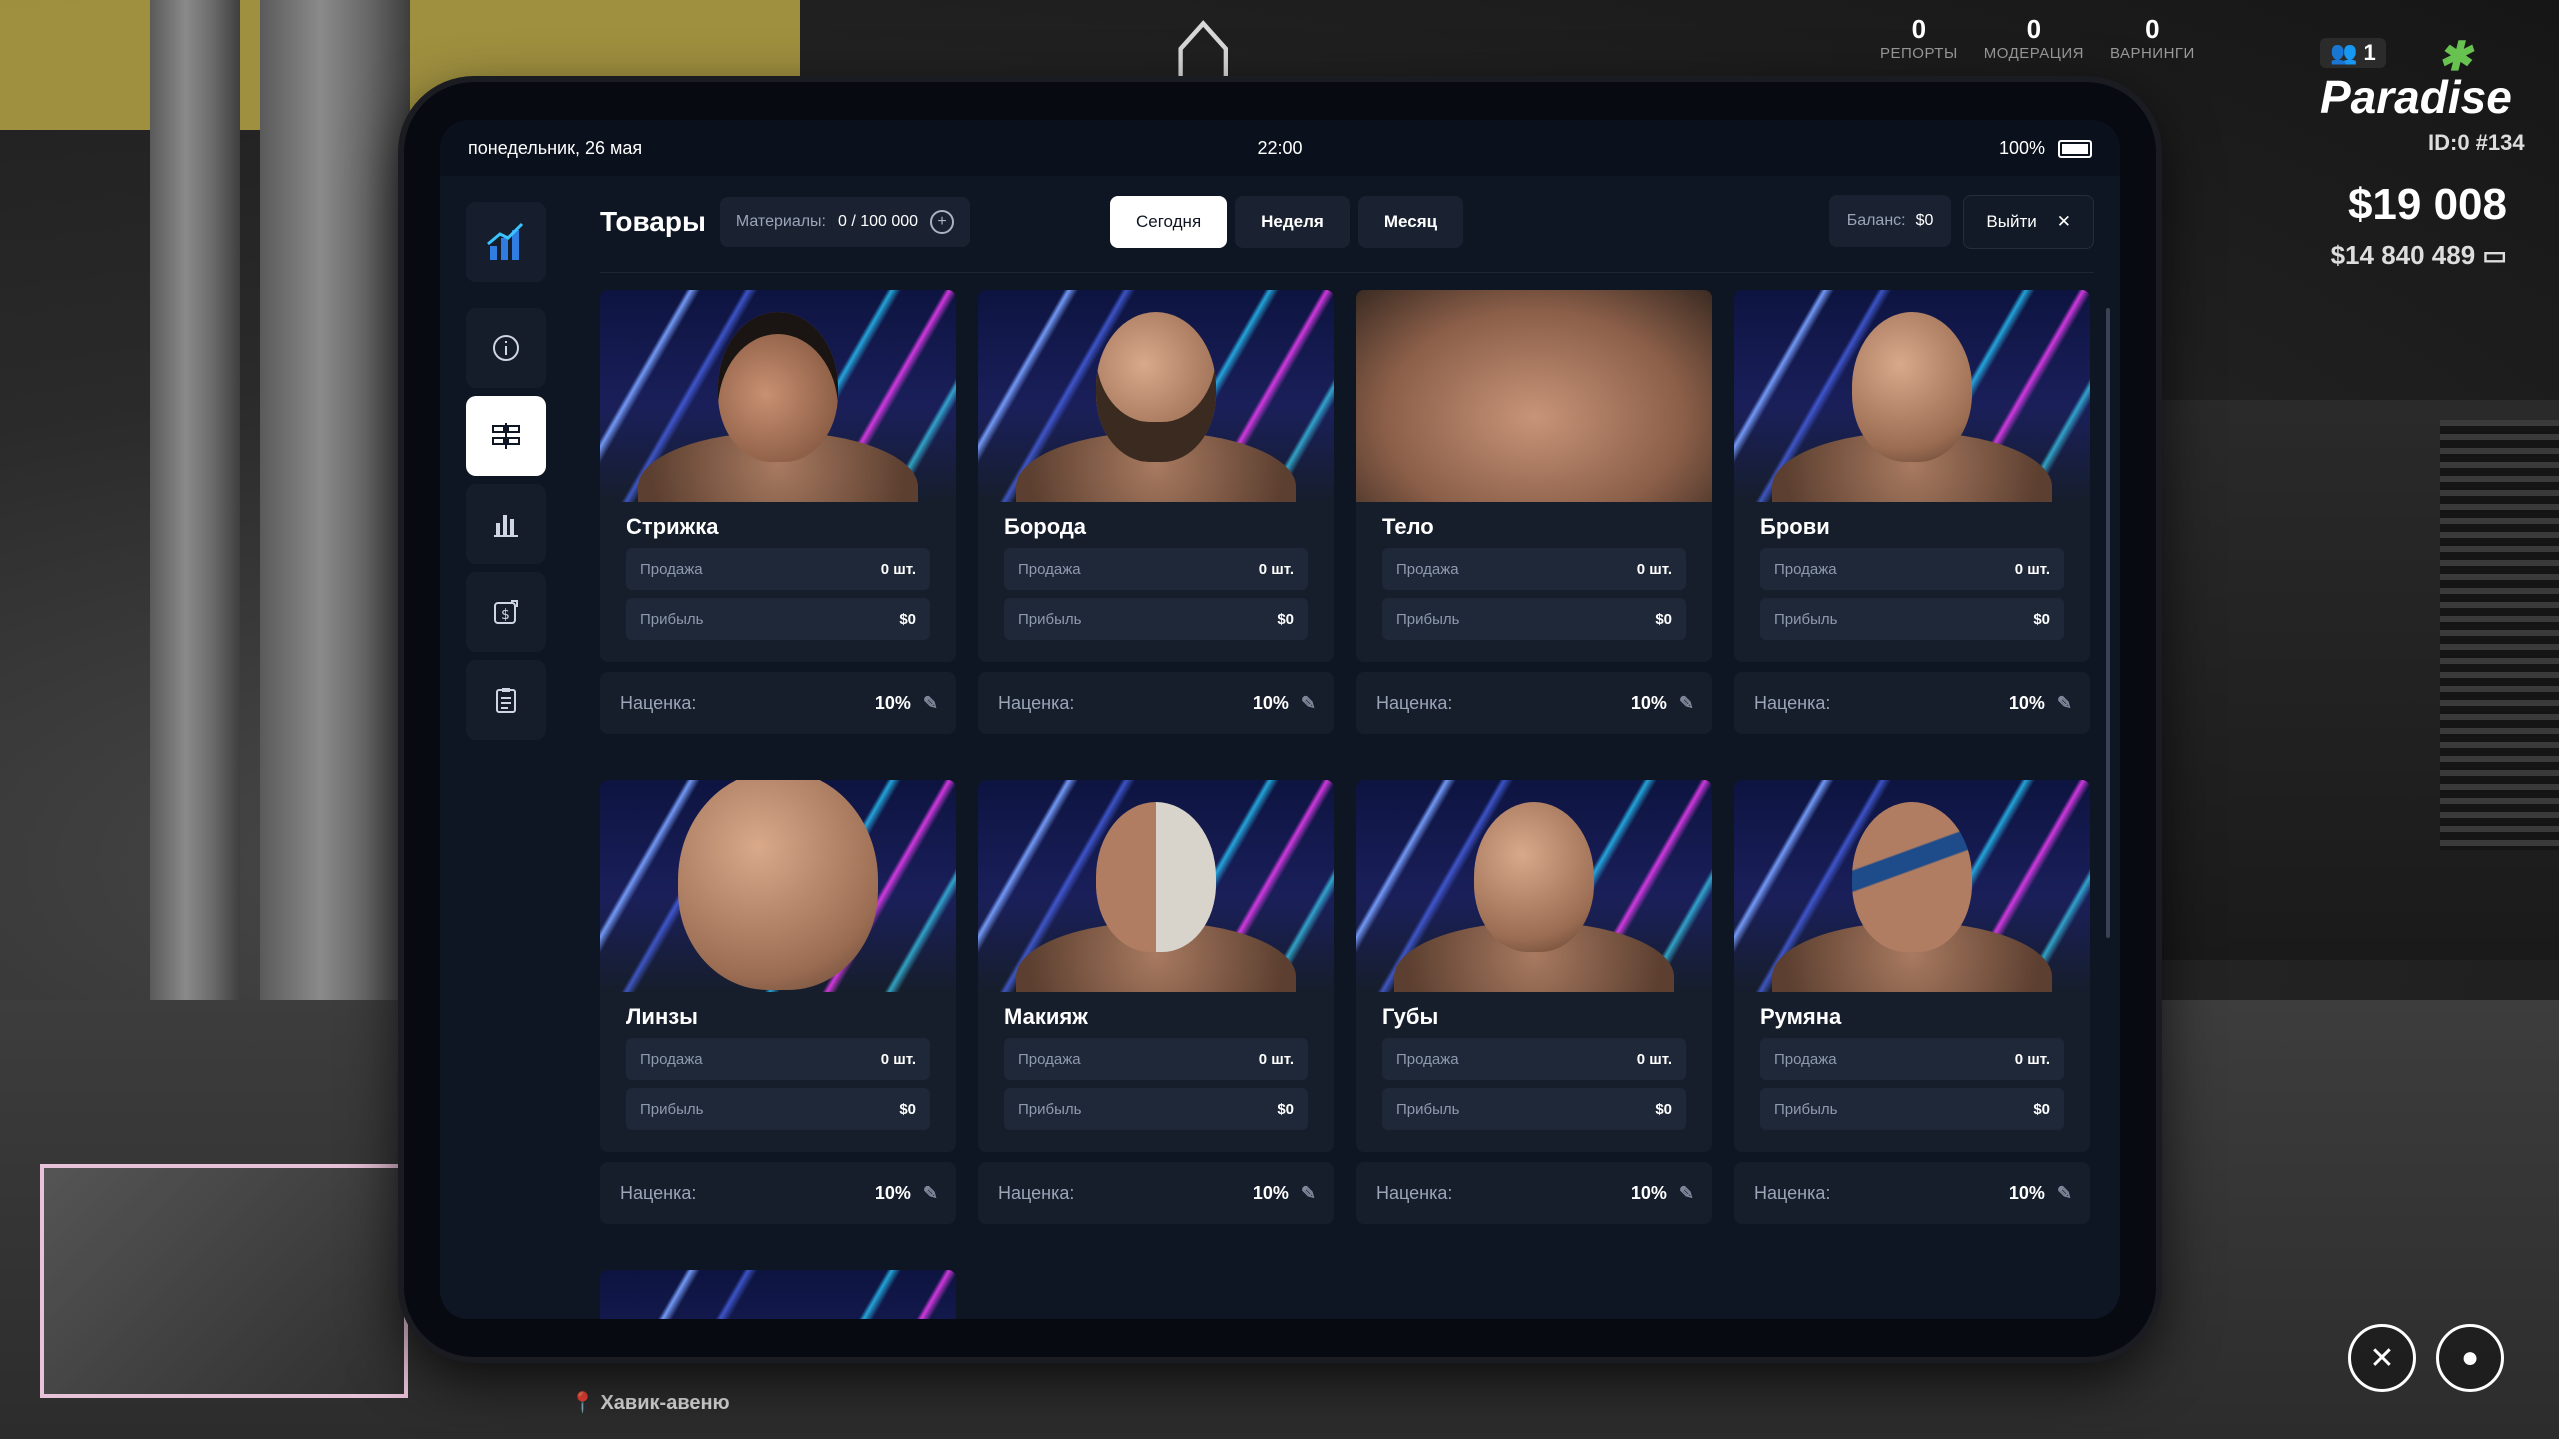 Image resolution: width=2559 pixels, height=1439 pixels. I want to click on sidebar-item-products, so click(506, 436).